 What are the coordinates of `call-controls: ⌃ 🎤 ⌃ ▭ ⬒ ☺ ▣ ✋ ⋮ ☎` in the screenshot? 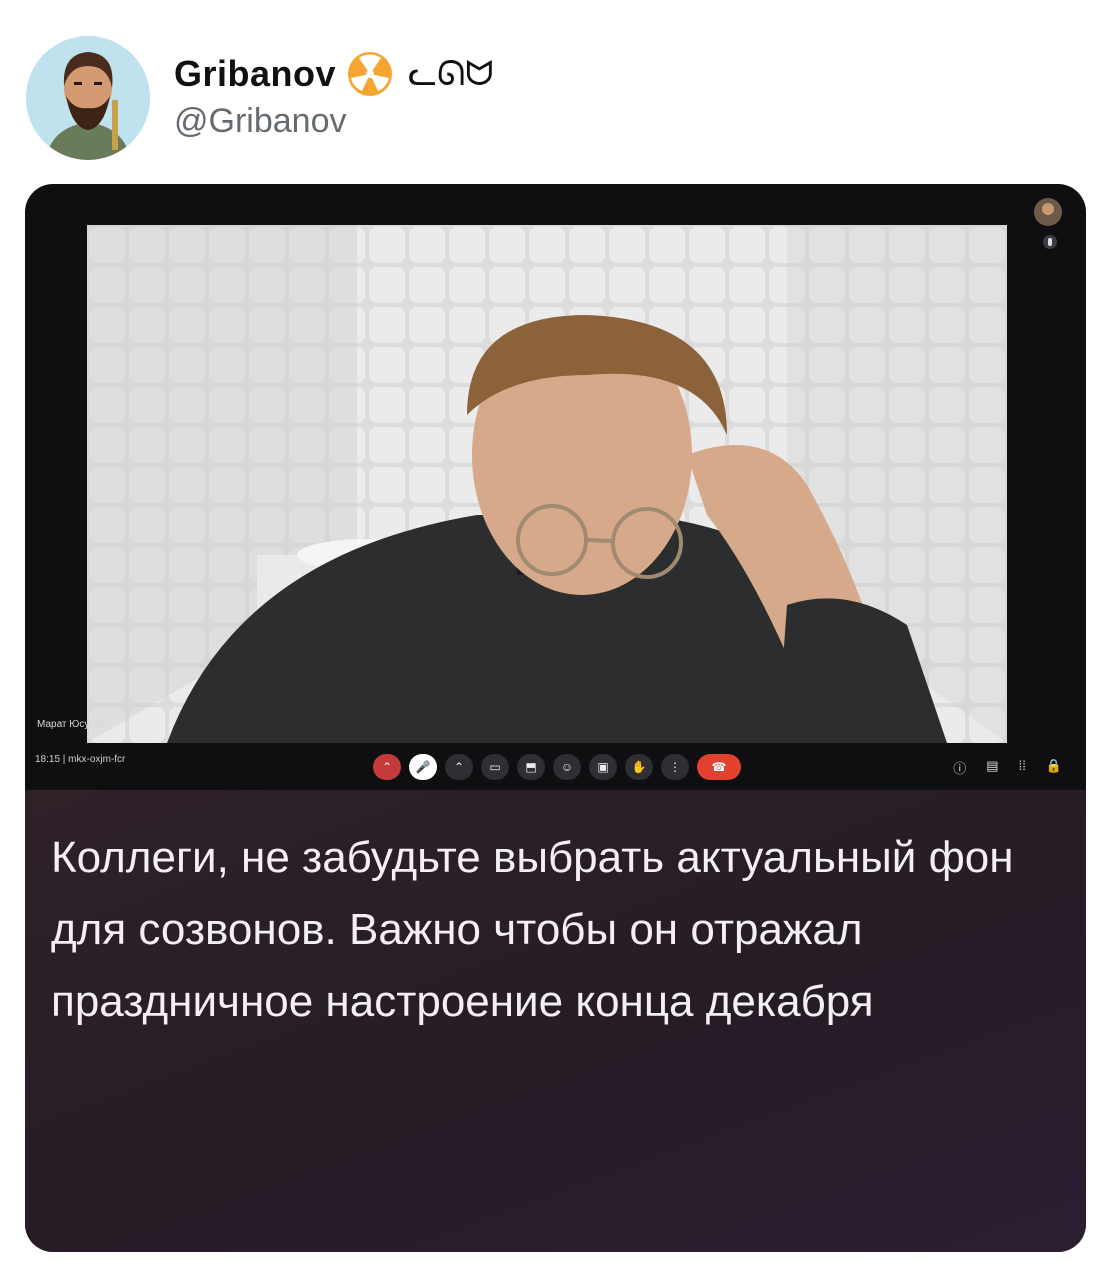 It's located at (557, 767).